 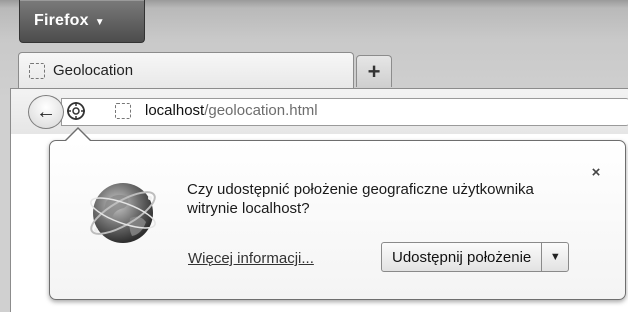 I want to click on url-page-icon, so click(x=123, y=111).